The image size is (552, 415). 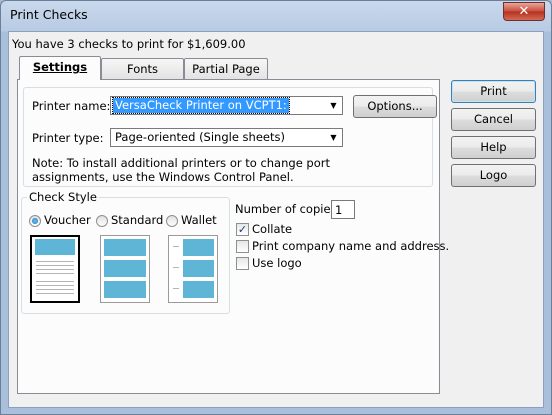 I want to click on wallet-preview, so click(x=193, y=269).